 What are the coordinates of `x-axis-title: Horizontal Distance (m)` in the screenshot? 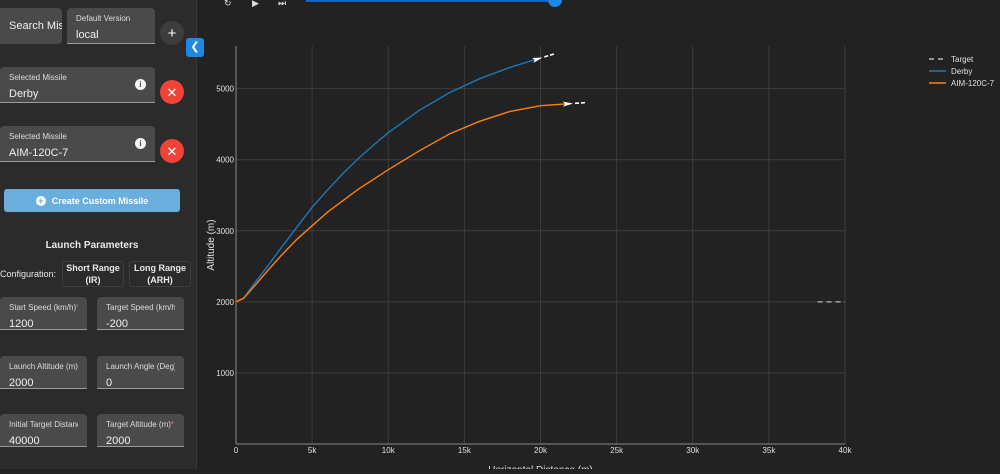 It's located at (540, 467).